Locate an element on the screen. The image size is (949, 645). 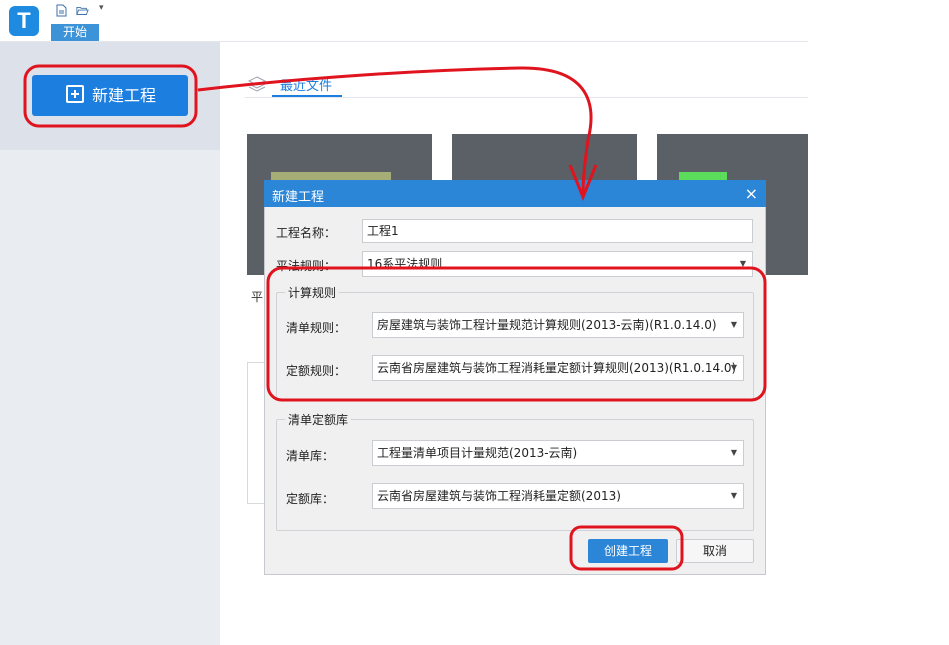
open-folder-icon is located at coordinates (82, 10).